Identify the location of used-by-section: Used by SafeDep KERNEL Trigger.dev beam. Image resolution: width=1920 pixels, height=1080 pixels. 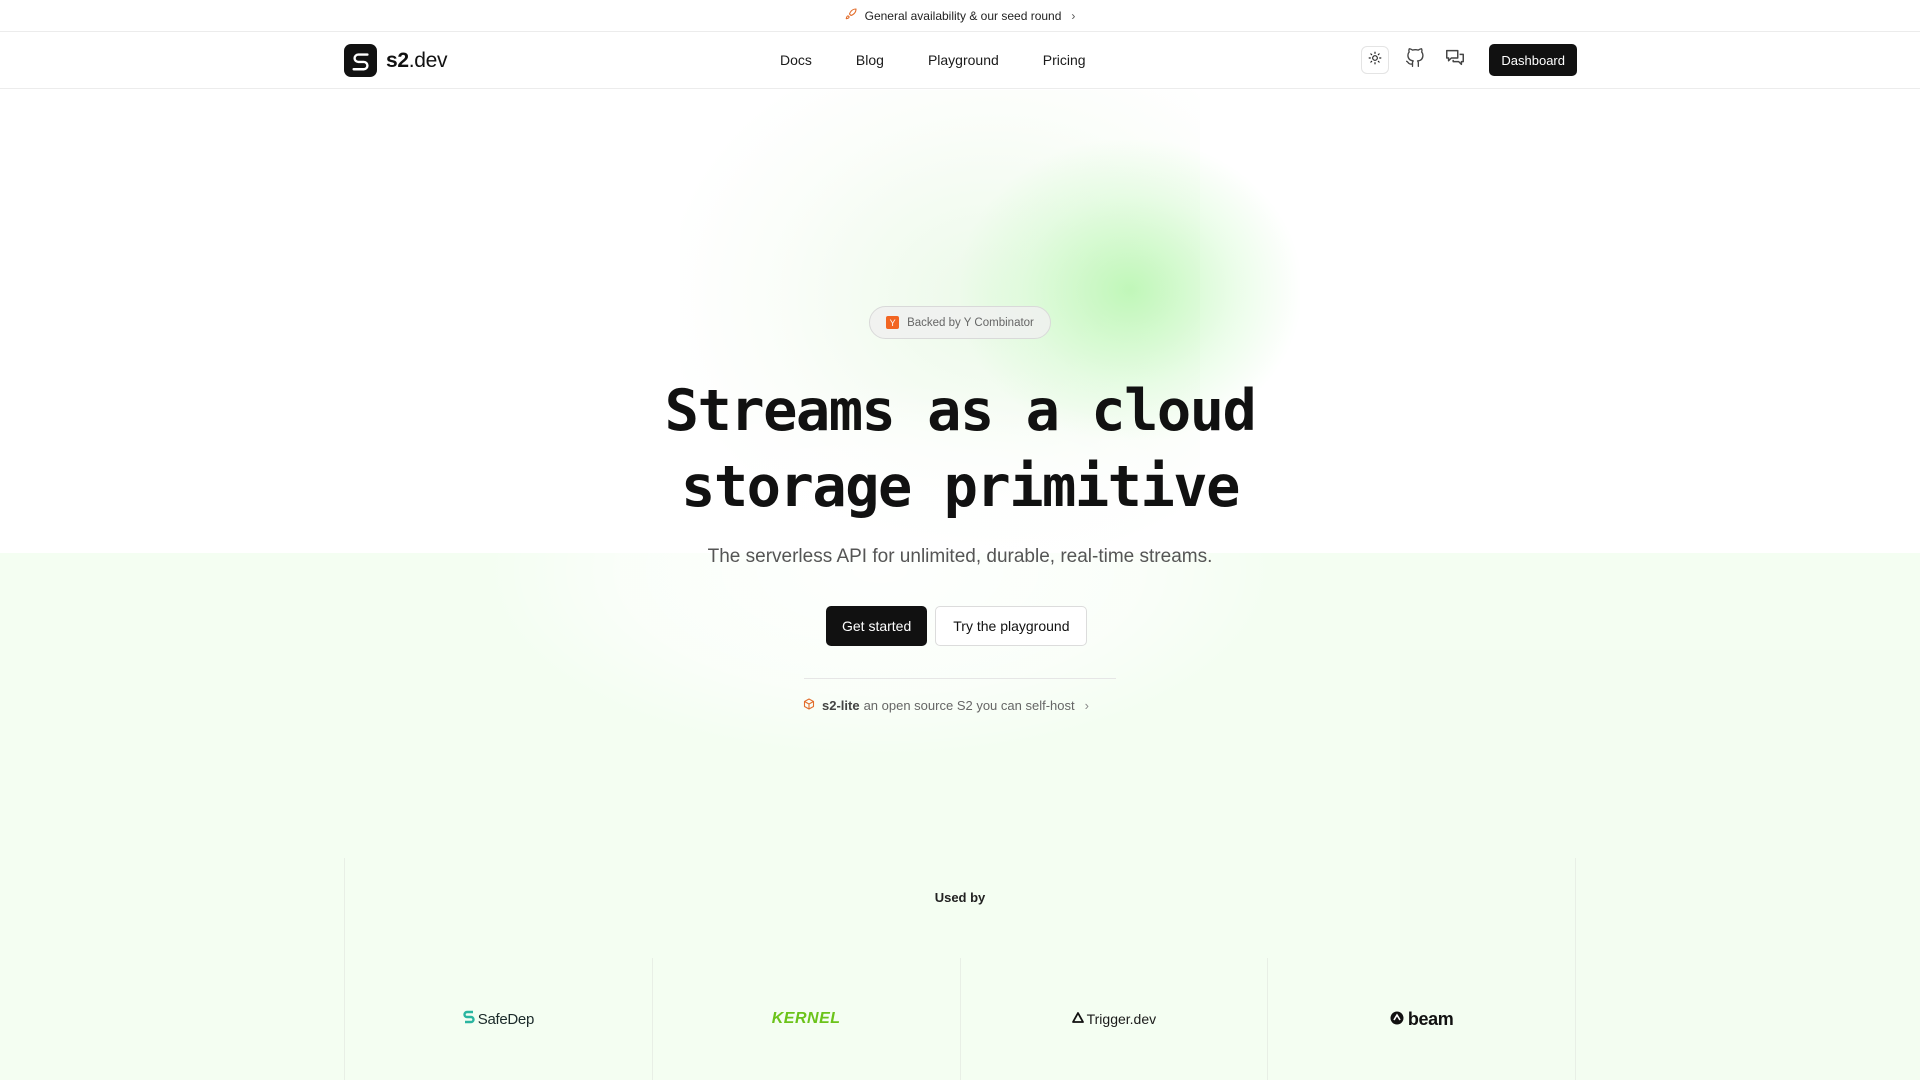
(960, 969).